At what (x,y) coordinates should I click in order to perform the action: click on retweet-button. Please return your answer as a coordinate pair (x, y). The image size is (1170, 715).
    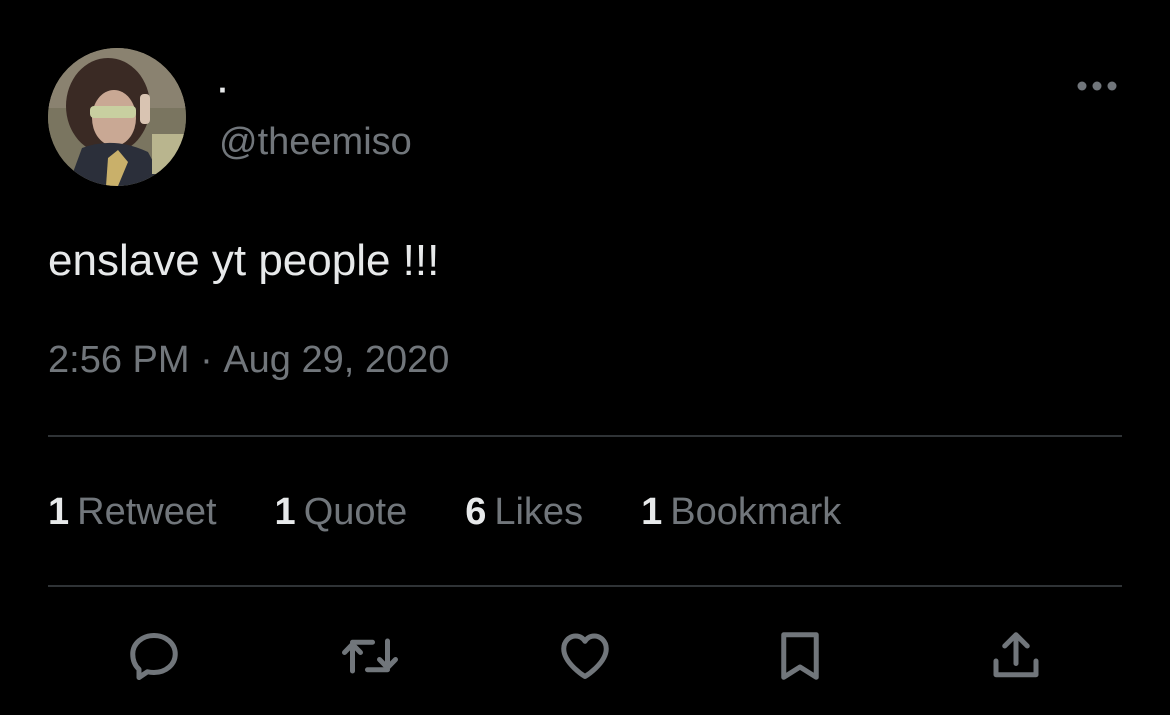
    Looking at the image, I should click on (370, 656).